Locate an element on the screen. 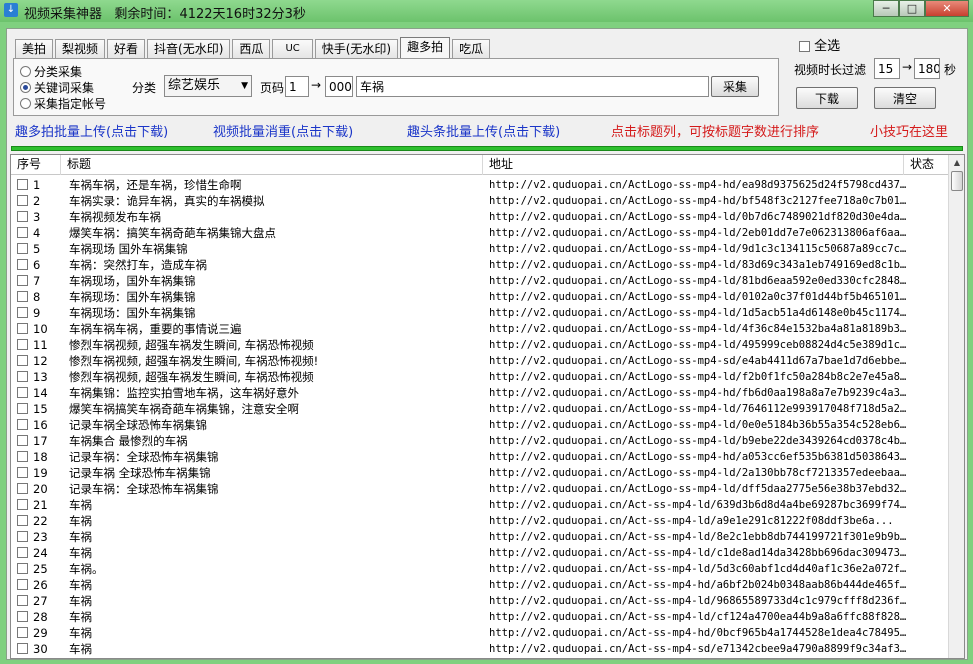 This screenshot has height=664, width=973. radio-category-collect: 分类采集 is located at coordinates (51, 71).